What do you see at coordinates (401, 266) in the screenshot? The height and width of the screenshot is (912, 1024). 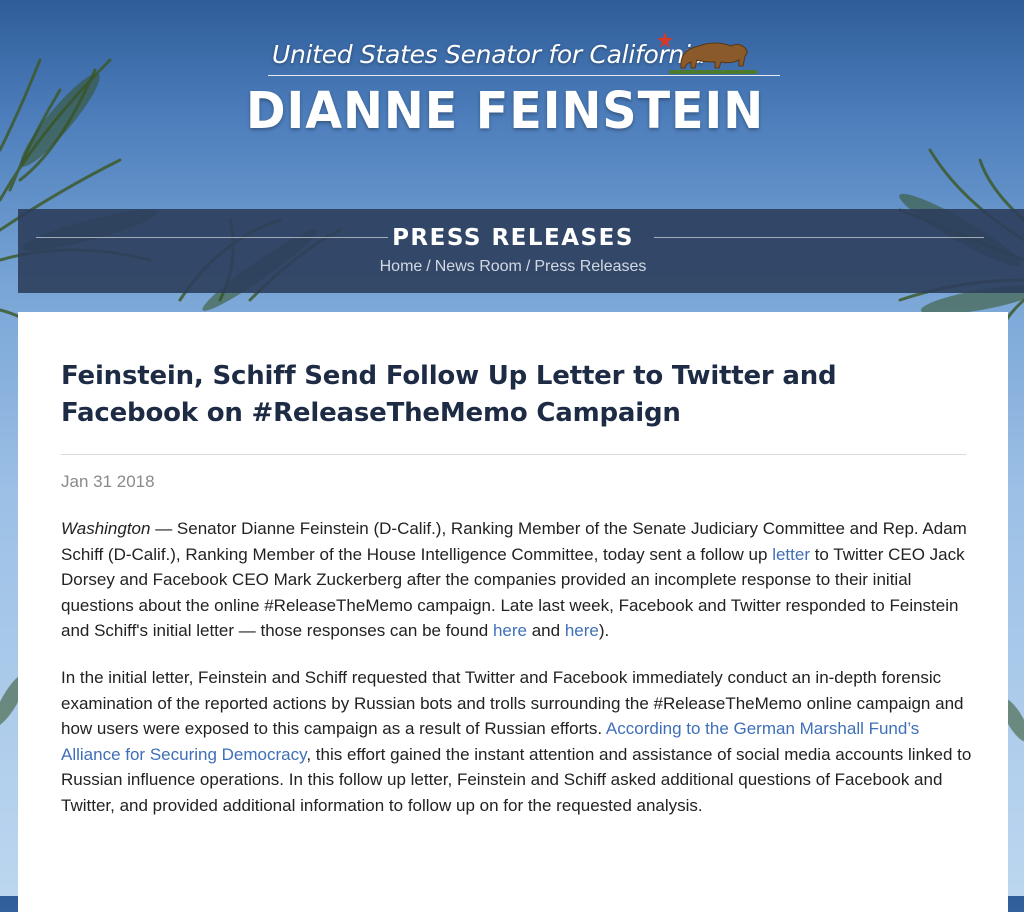 I see `breadcrumb-home: Home` at bounding box center [401, 266].